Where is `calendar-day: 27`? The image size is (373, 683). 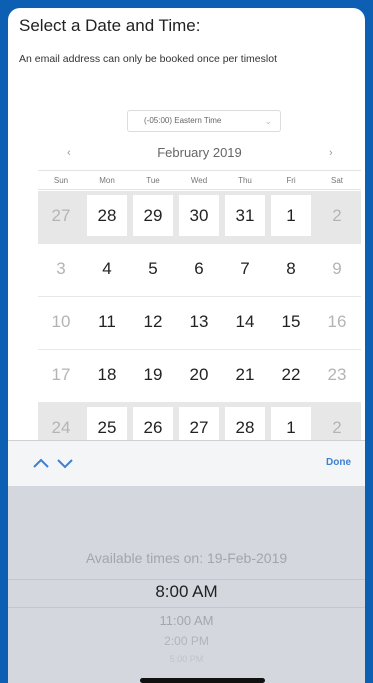
calendar-day: 27 is located at coordinates (61, 215).